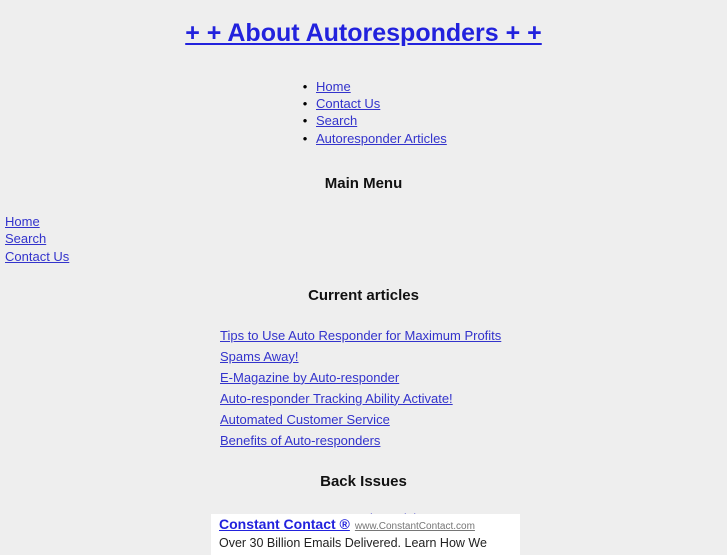  What do you see at coordinates (300, 440) in the screenshot?
I see `article-link-benefits-of-auto-responders: Benefits of Auto-responders` at bounding box center [300, 440].